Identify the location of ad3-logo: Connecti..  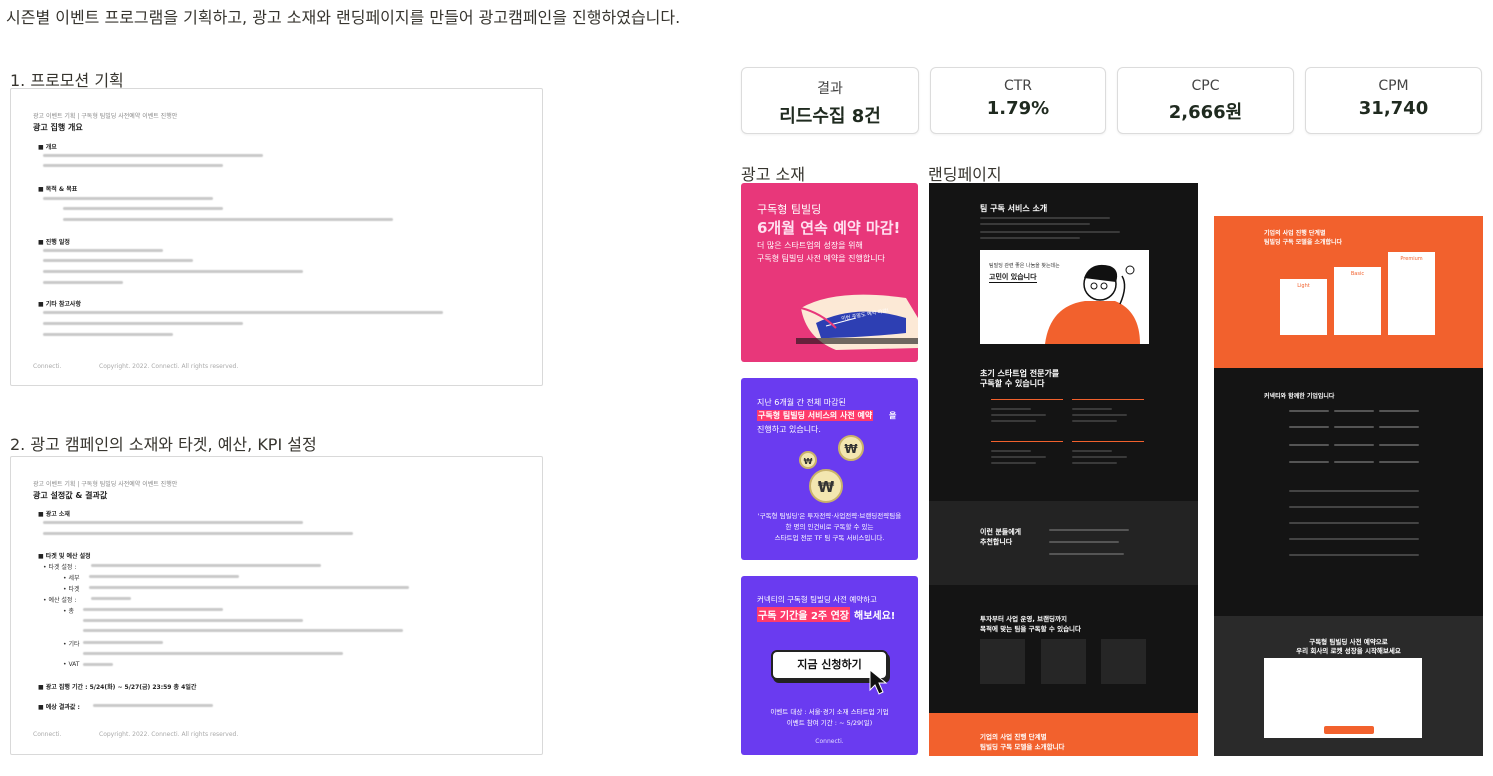
(829, 741).